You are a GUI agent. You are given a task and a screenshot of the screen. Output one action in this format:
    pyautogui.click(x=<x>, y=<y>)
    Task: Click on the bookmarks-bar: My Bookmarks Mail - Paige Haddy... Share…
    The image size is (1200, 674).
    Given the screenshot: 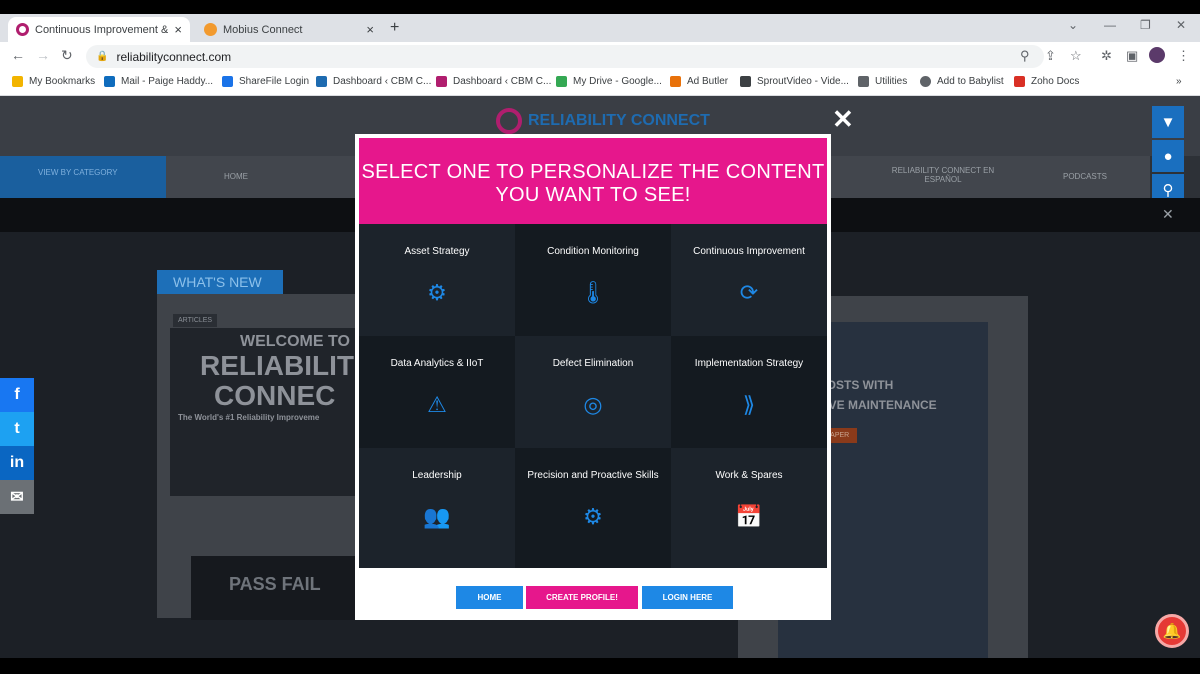 What is the action you would take?
    pyautogui.click(x=600, y=83)
    